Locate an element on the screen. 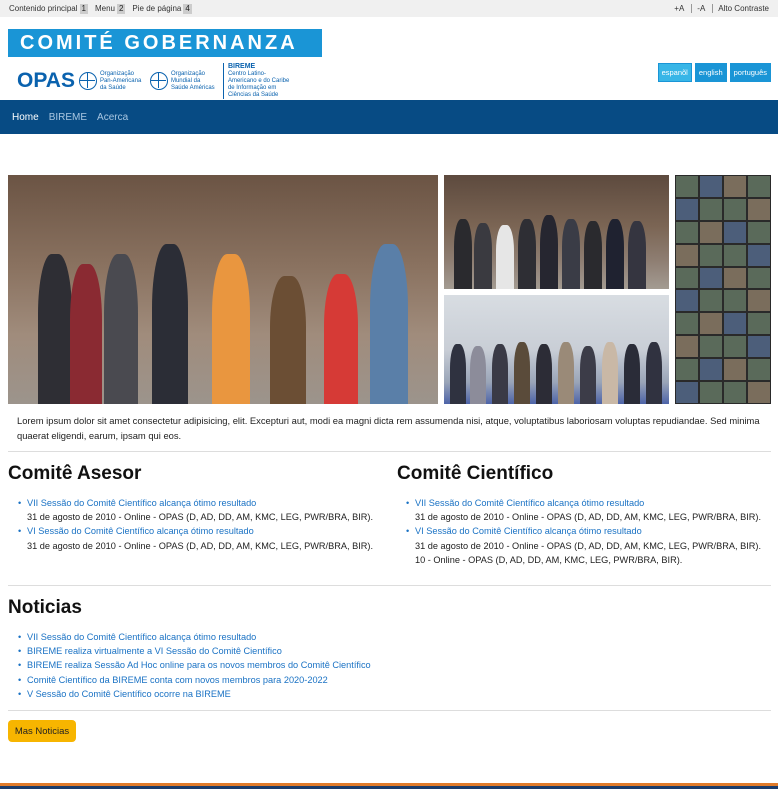  lang-english: english is located at coordinates (710, 72).